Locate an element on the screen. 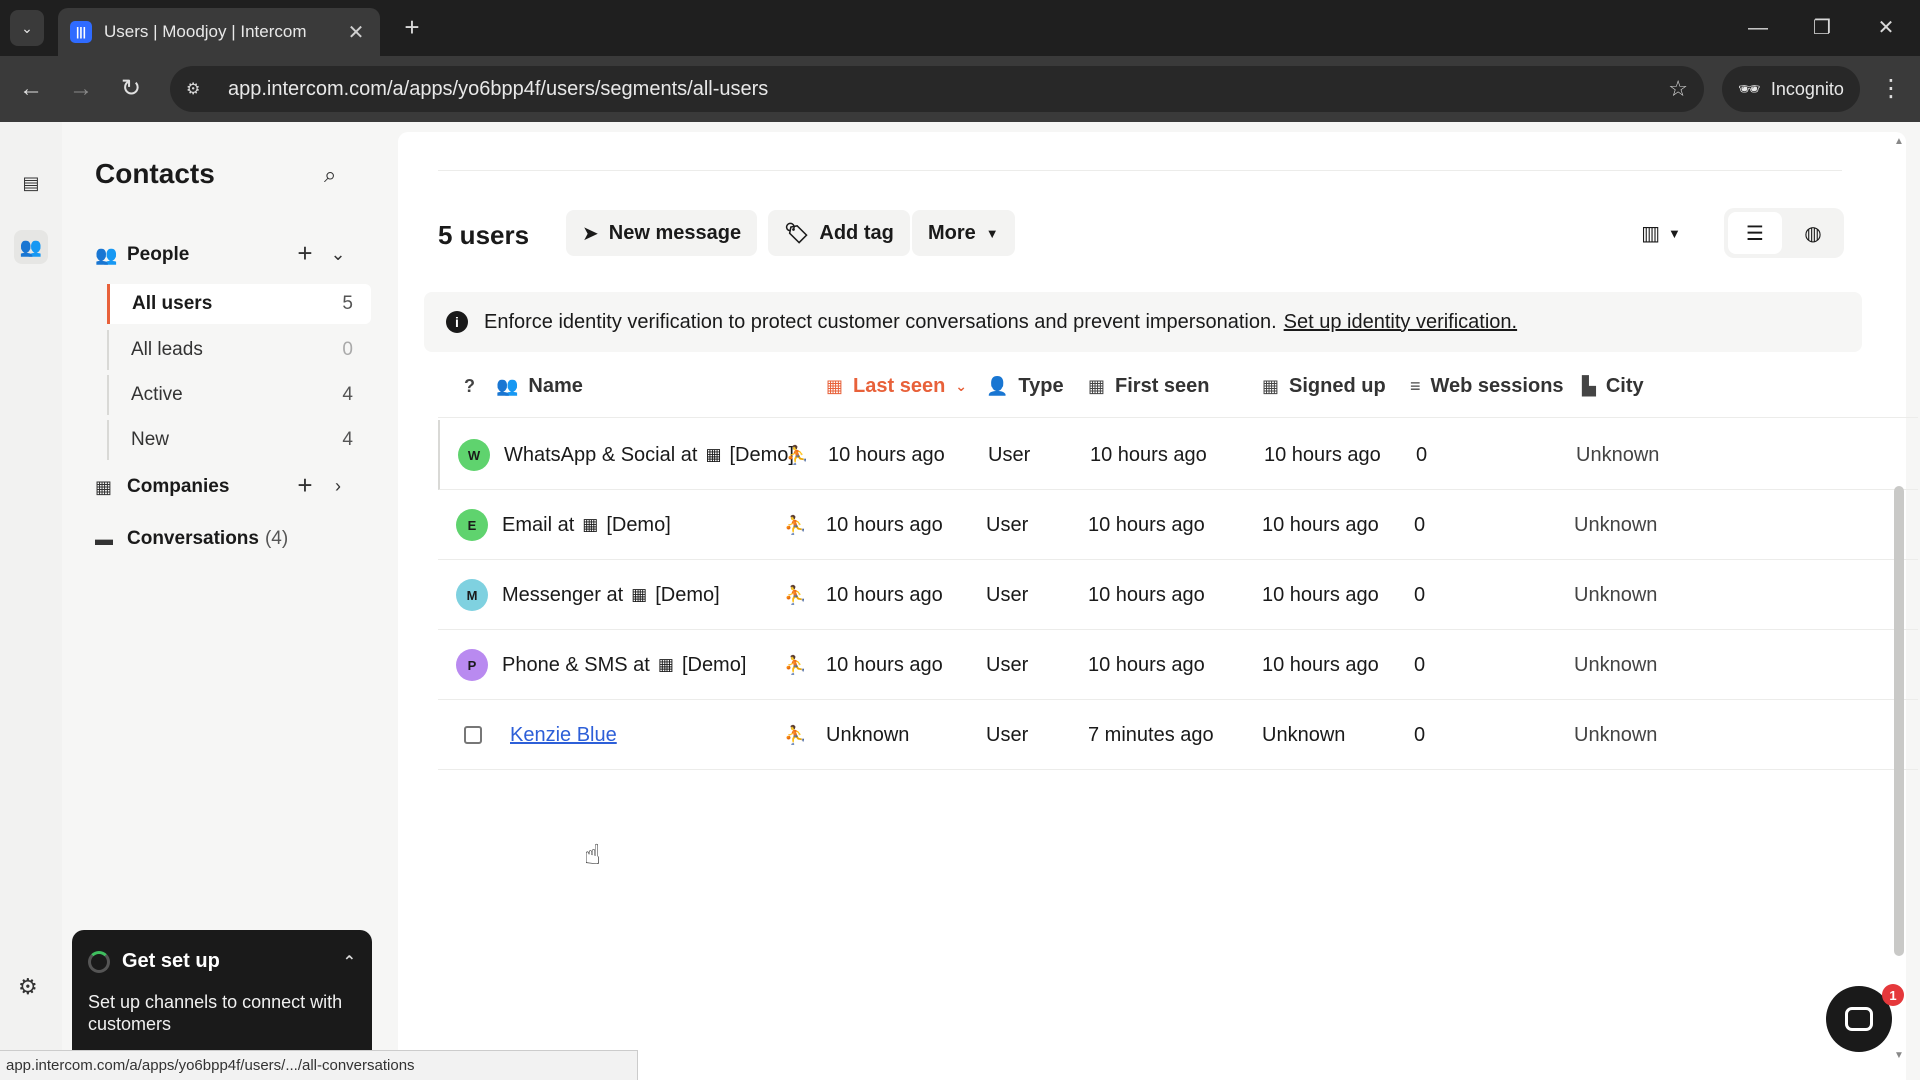 This screenshot has height=1080, width=1920. reload-icon: ↻ is located at coordinates (131, 89).